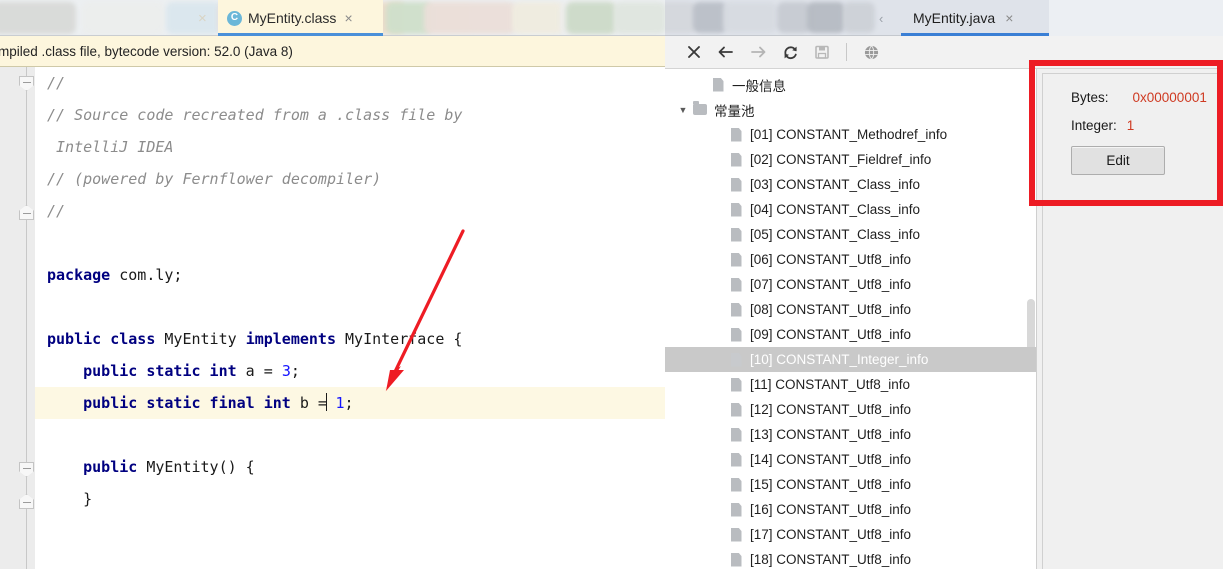 This screenshot has height=569, width=1223. What do you see at coordinates (850, 209) in the screenshot?
I see `tree-row: [04] CONSTANT_Class_info` at bounding box center [850, 209].